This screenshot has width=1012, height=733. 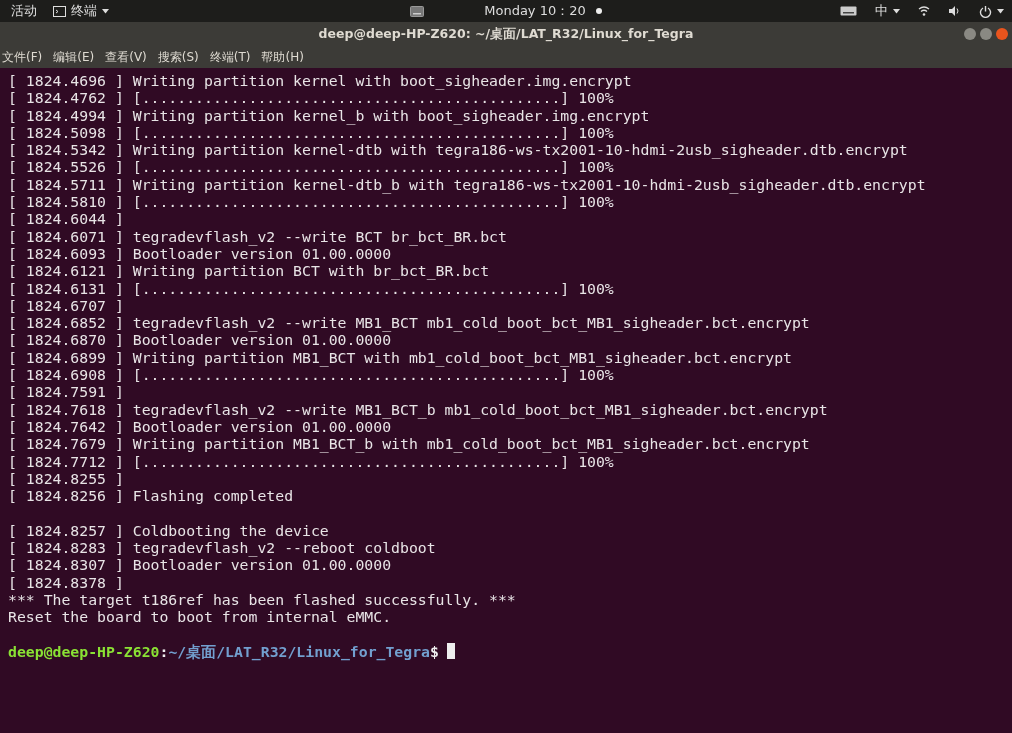 What do you see at coordinates (418, 409) in the screenshot?
I see `terminal-line: [ 1824.7618 ] tegradevflash_v2 --write MB1_BCT_b mb1_cold_boot_bct_MB1_sigheader.bct.encrypt` at bounding box center [418, 409].